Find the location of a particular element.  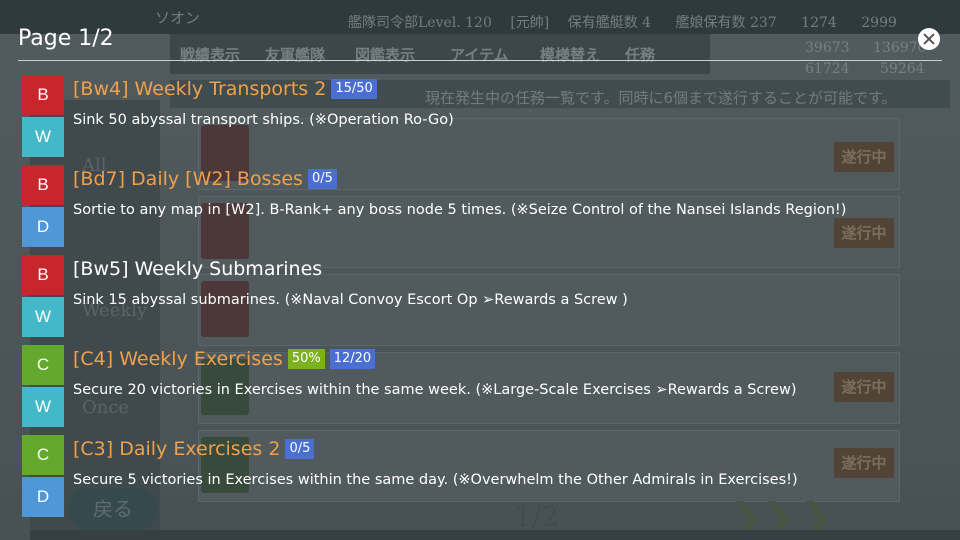

progress-percent-tag: 50% is located at coordinates (306, 359).